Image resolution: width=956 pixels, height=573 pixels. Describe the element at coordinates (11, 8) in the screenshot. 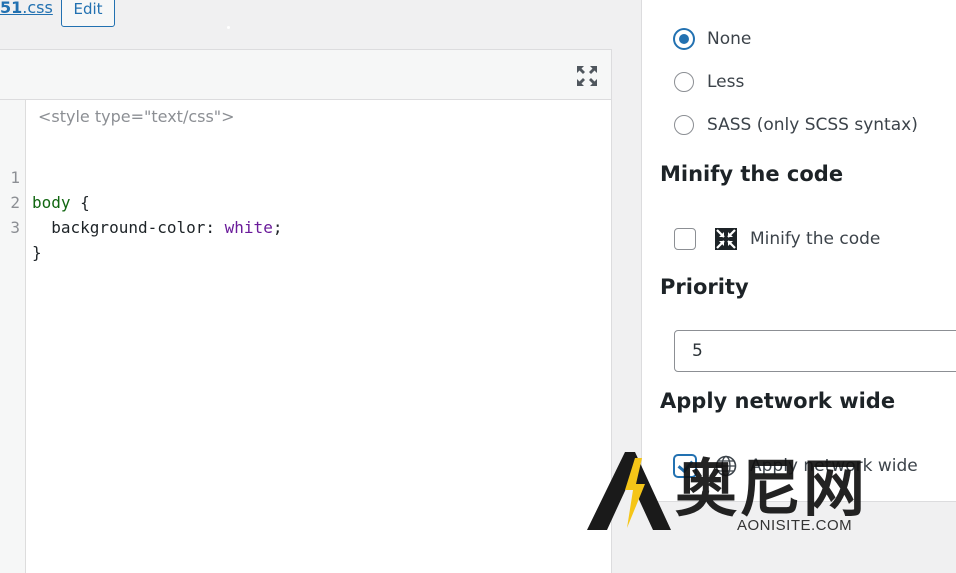

I see `file-link-name: 51` at that location.